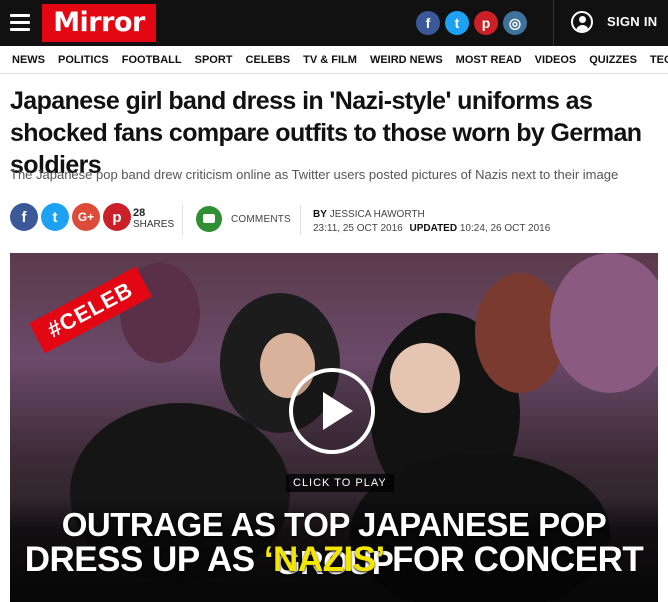  What do you see at coordinates (515, 23) in the screenshot?
I see `instagram-icon: ◎` at bounding box center [515, 23].